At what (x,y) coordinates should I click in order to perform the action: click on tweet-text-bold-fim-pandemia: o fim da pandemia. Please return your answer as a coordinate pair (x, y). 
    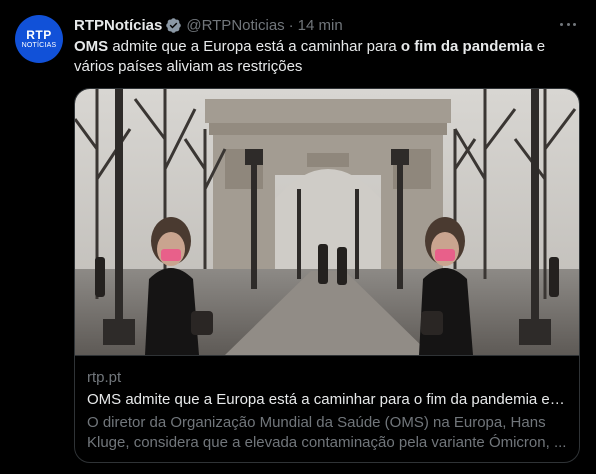
    Looking at the image, I should click on (466, 46).